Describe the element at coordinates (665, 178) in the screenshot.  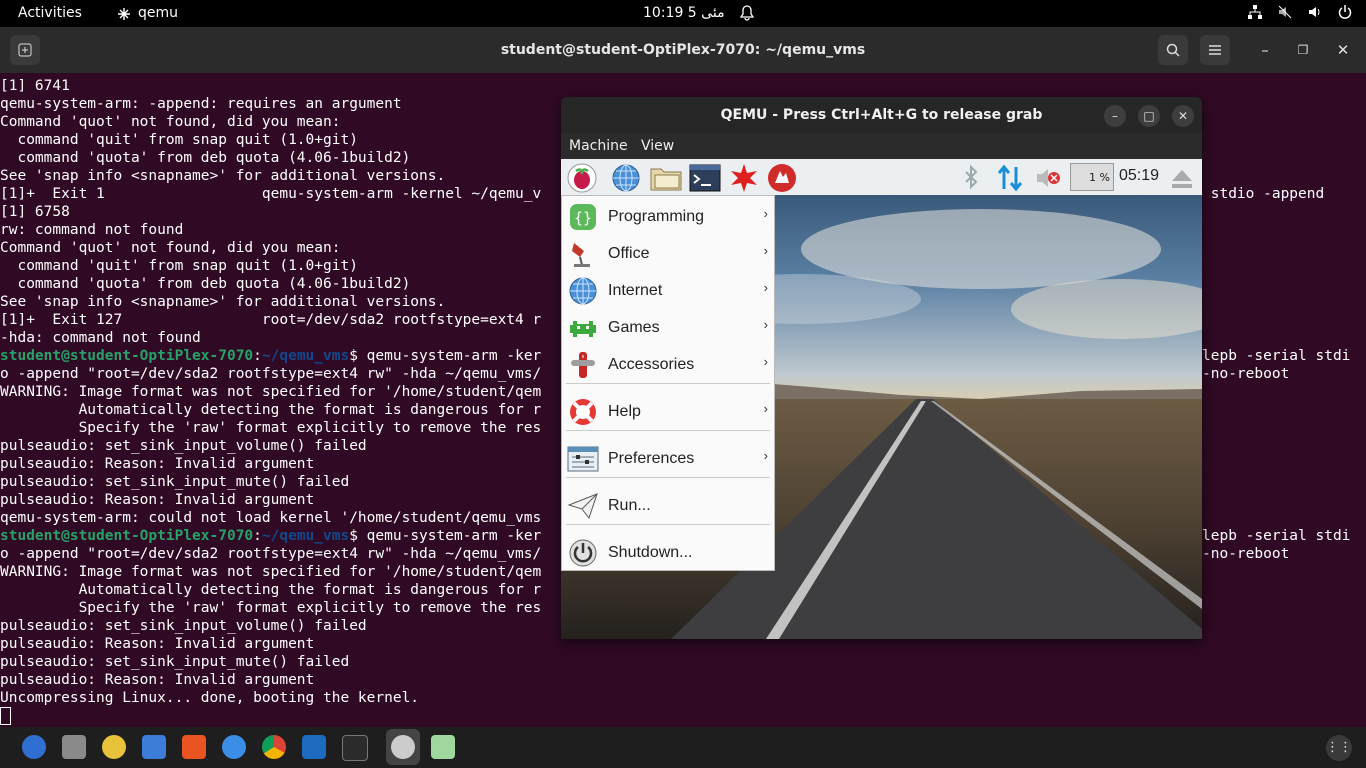
I see `file-manager-icon` at that location.